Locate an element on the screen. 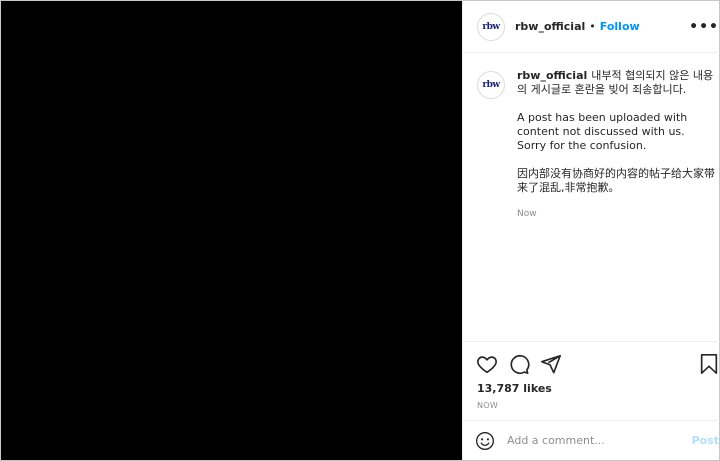 Image resolution: width=720 pixels, height=461 pixels. bookmark-icon is located at coordinates (708, 364).